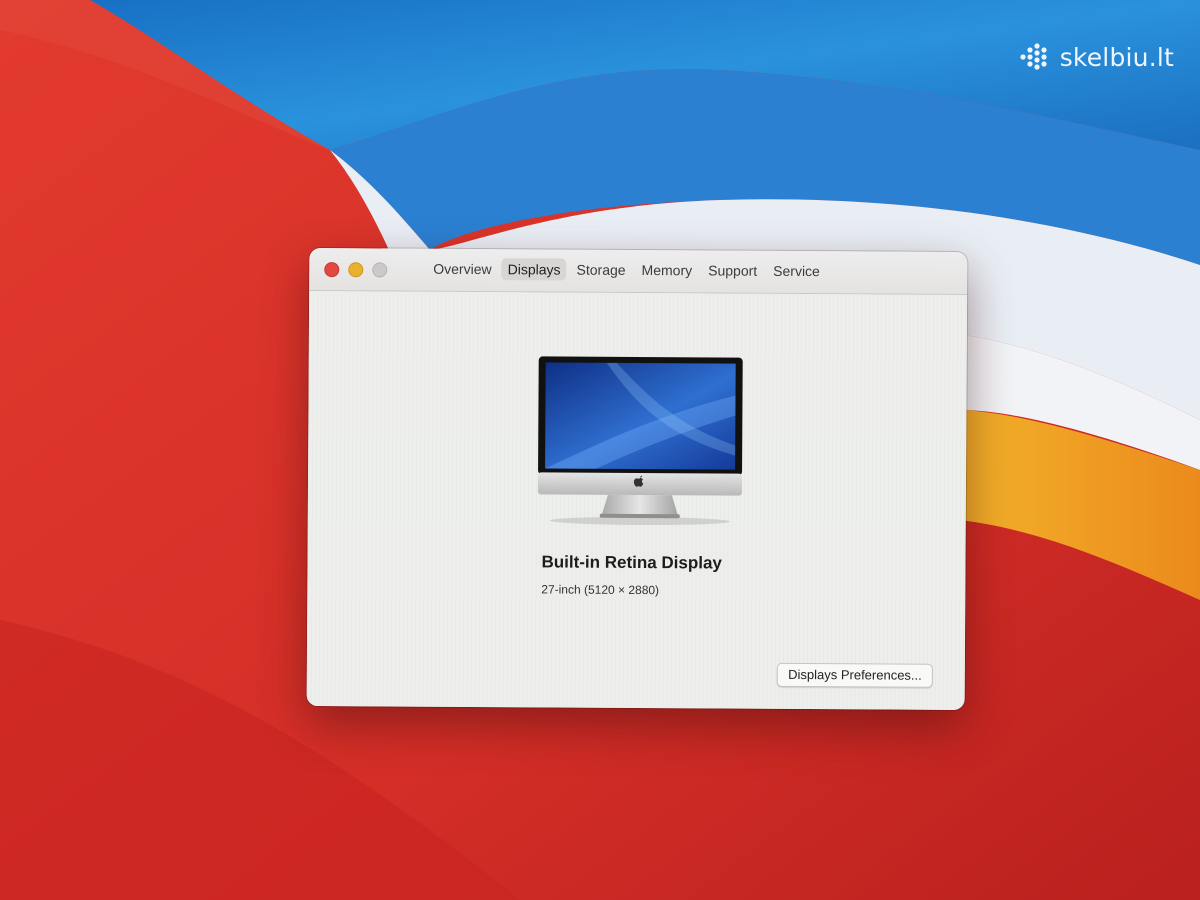 The image size is (1200, 900). I want to click on tab-support: Support, so click(732, 270).